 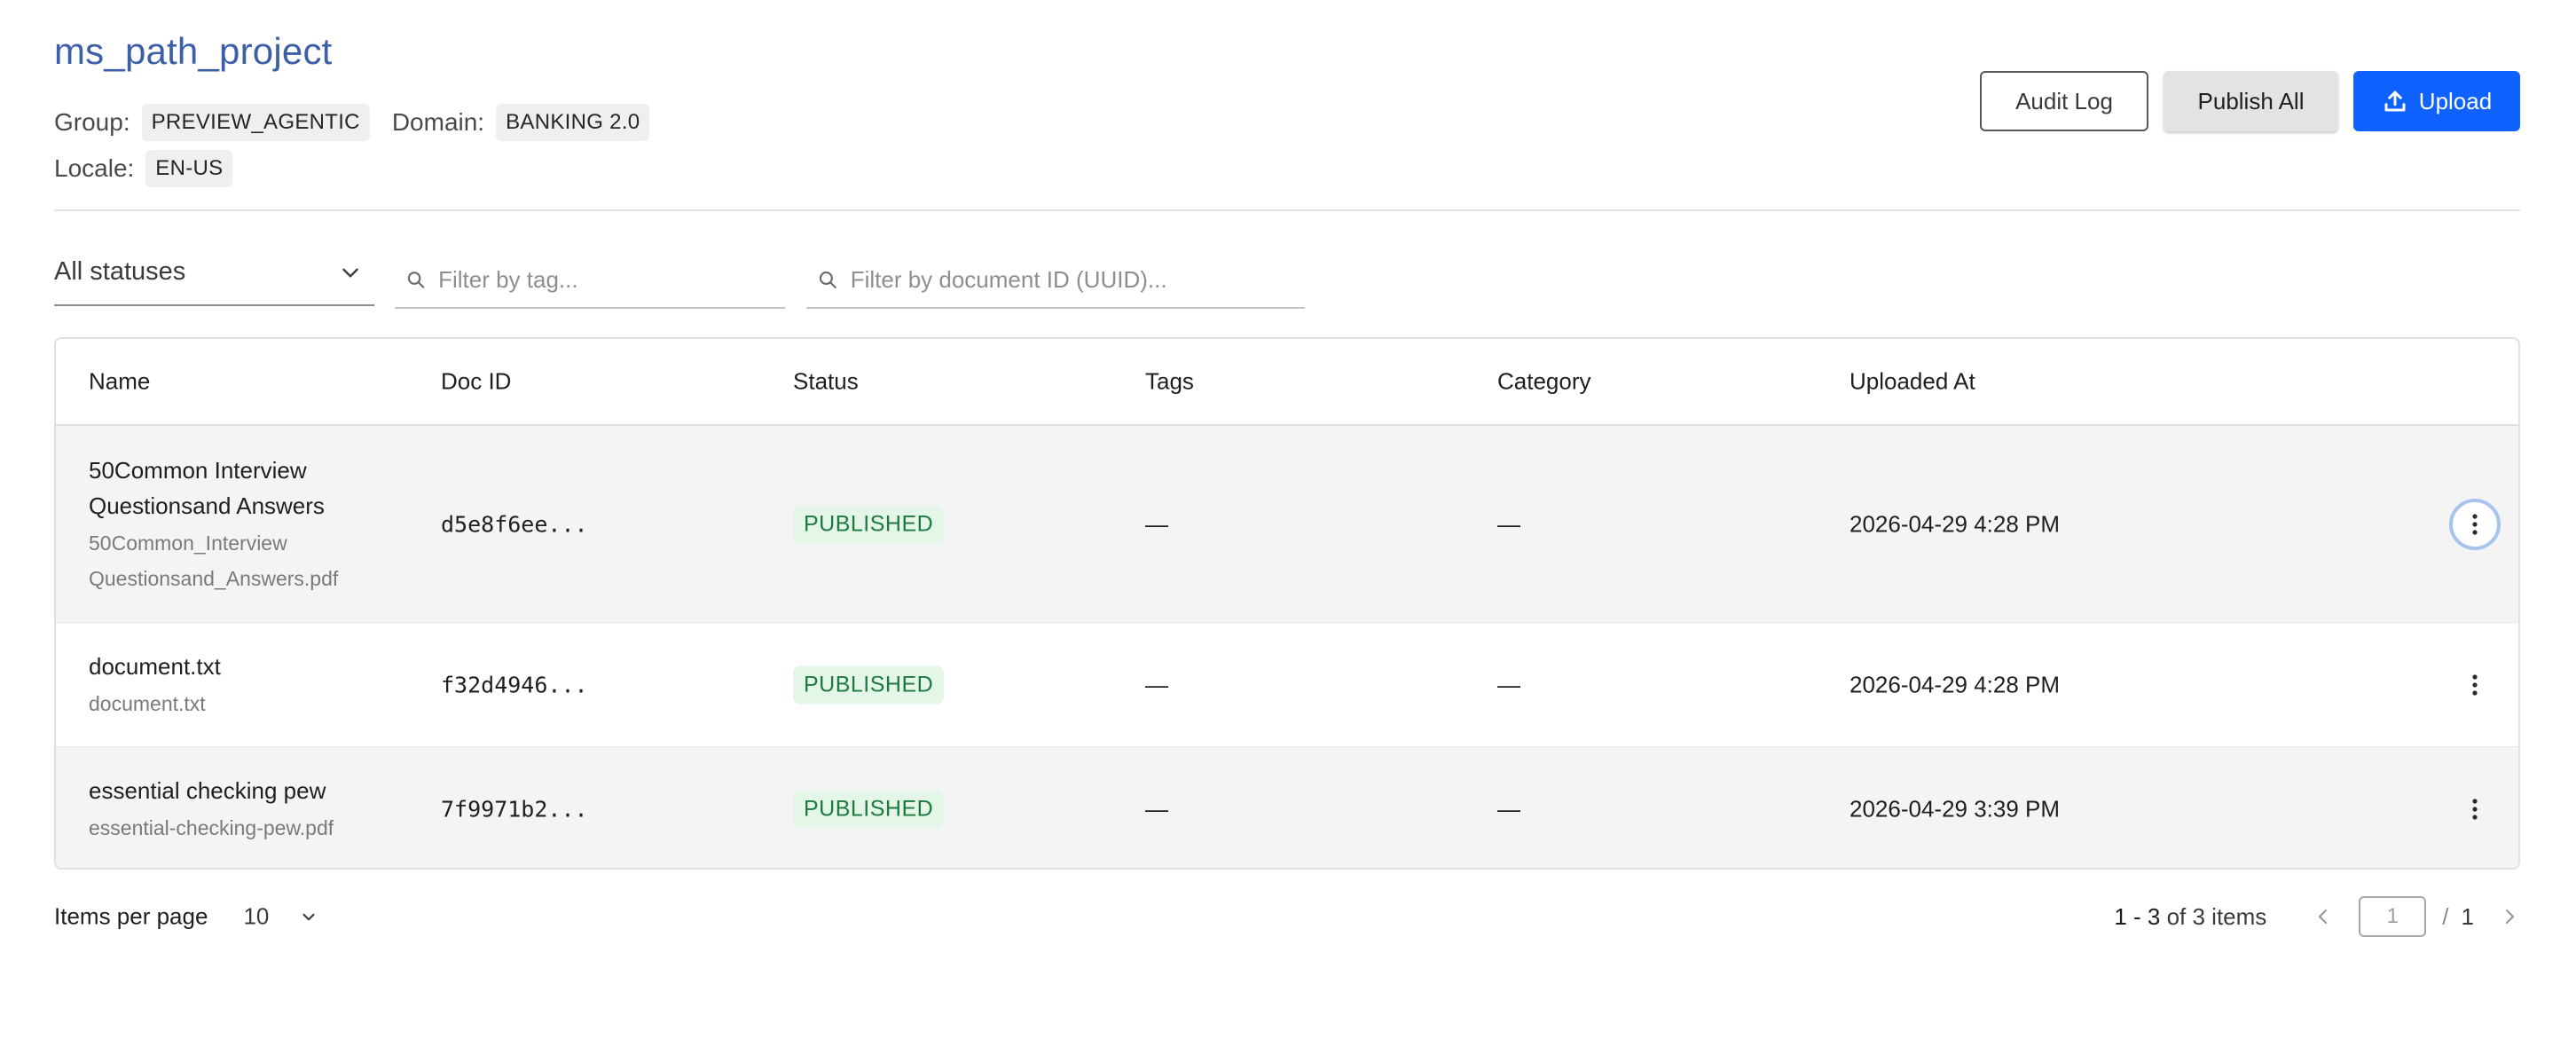 I want to click on pager: 1 - 3 of 3 items 1 / 1, so click(x=2317, y=916).